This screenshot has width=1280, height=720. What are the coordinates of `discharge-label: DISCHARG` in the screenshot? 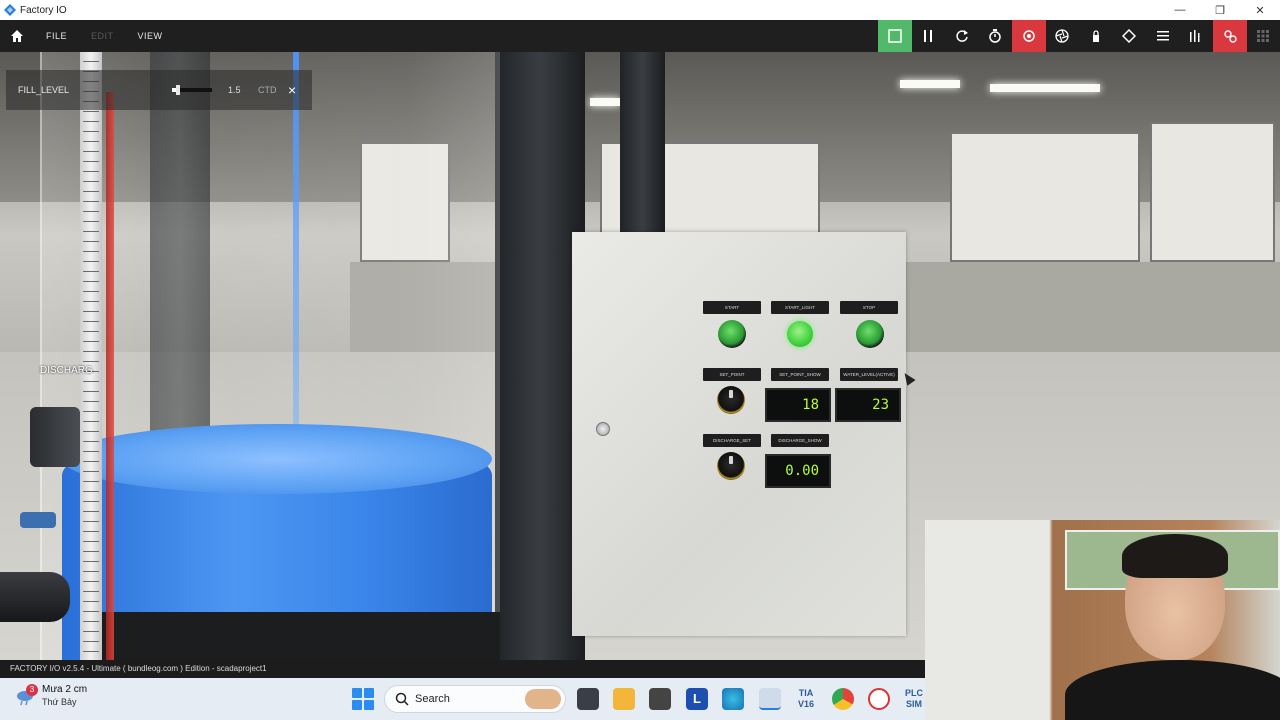 It's located at (66, 370).